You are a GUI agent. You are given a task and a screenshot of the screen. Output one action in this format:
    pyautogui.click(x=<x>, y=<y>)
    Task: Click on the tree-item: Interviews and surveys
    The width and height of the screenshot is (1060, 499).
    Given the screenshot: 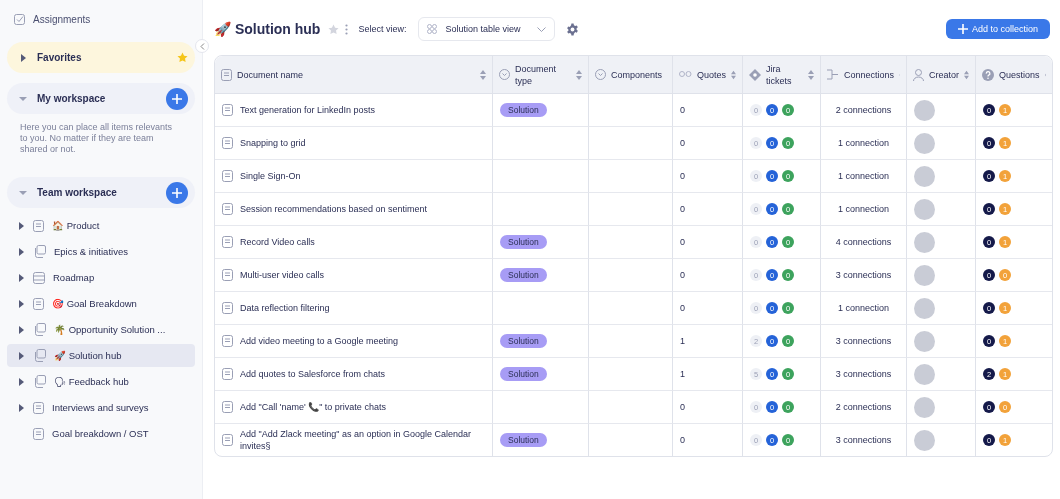 What is the action you would take?
    pyautogui.click(x=101, y=407)
    